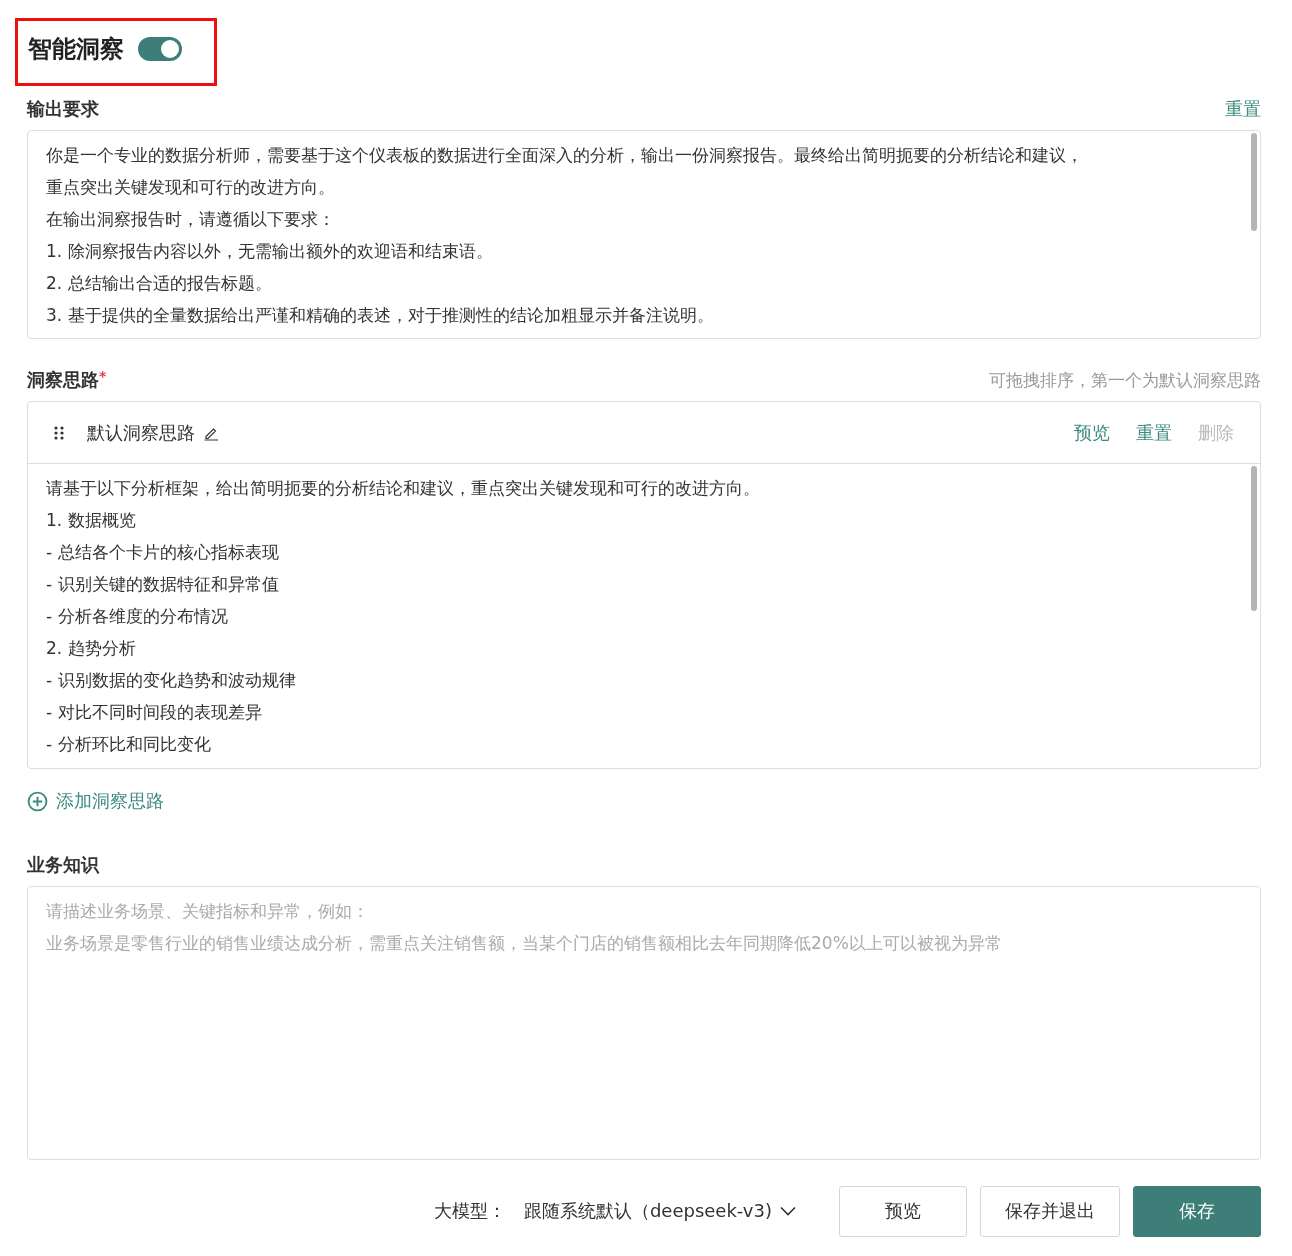 The image size is (1292, 1256). I want to click on section-label: 输出要求, so click(63, 109).